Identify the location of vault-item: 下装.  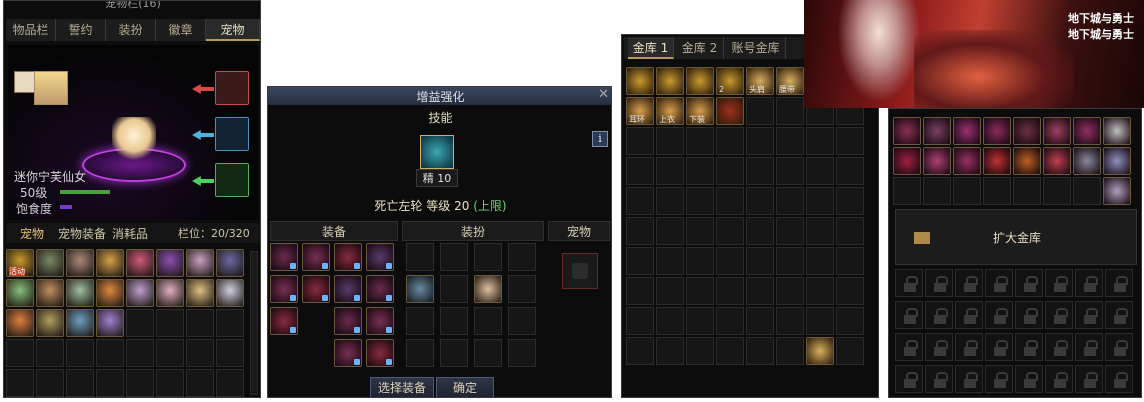
(700, 111).